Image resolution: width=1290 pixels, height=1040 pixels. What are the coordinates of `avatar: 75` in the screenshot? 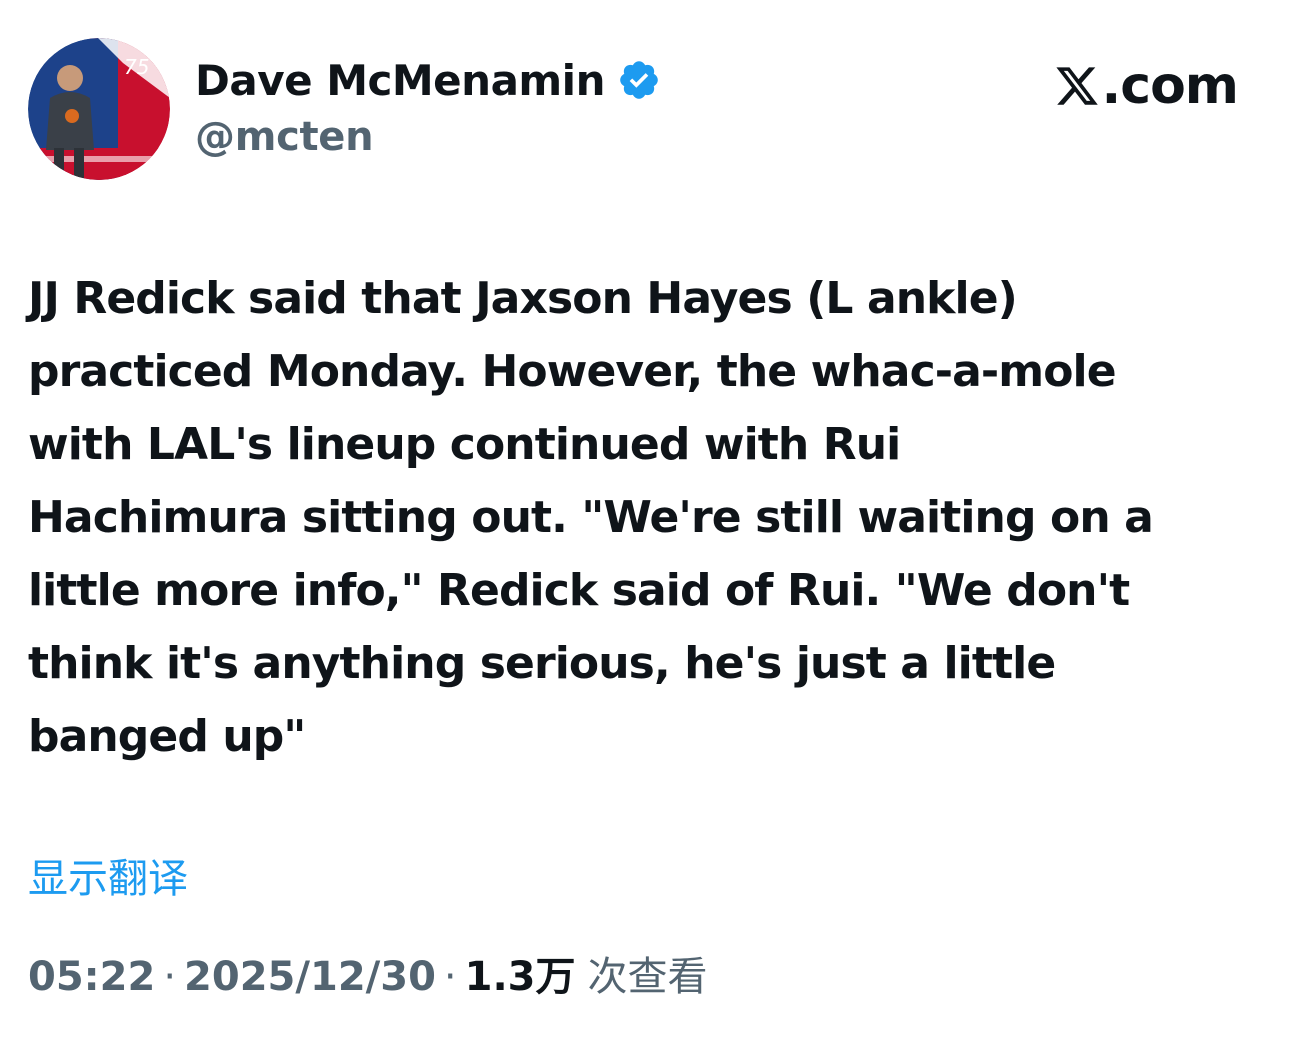 It's located at (99, 109).